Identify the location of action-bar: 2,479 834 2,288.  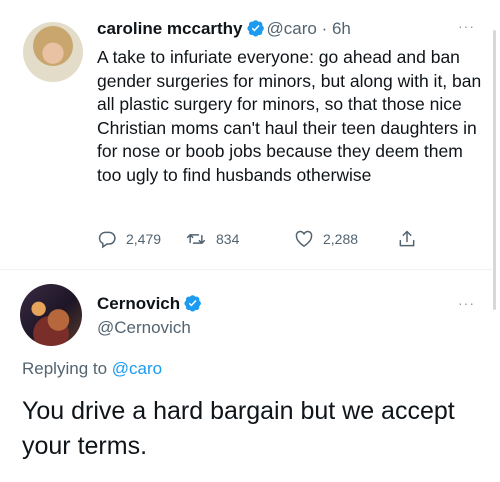
(262, 240).